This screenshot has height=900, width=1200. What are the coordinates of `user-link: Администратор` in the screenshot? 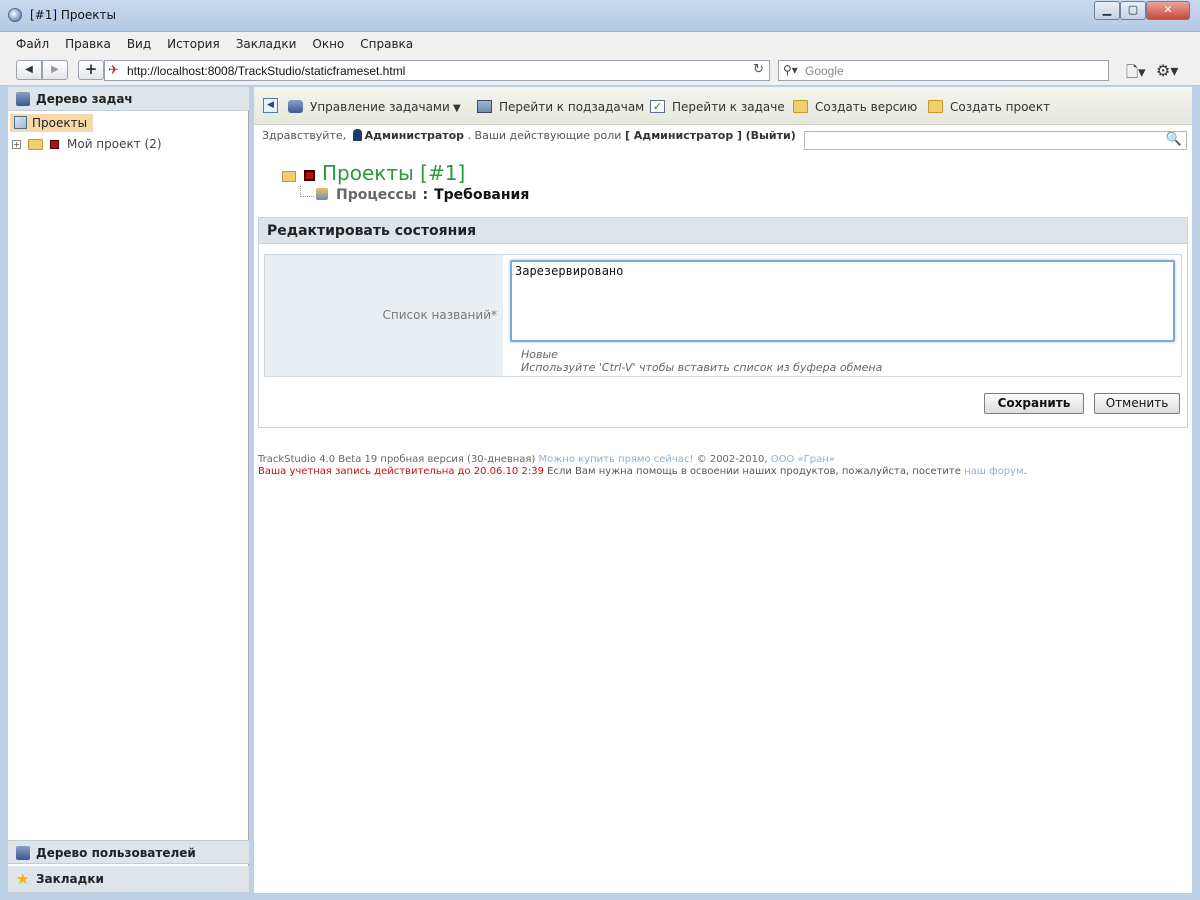 It's located at (414, 135).